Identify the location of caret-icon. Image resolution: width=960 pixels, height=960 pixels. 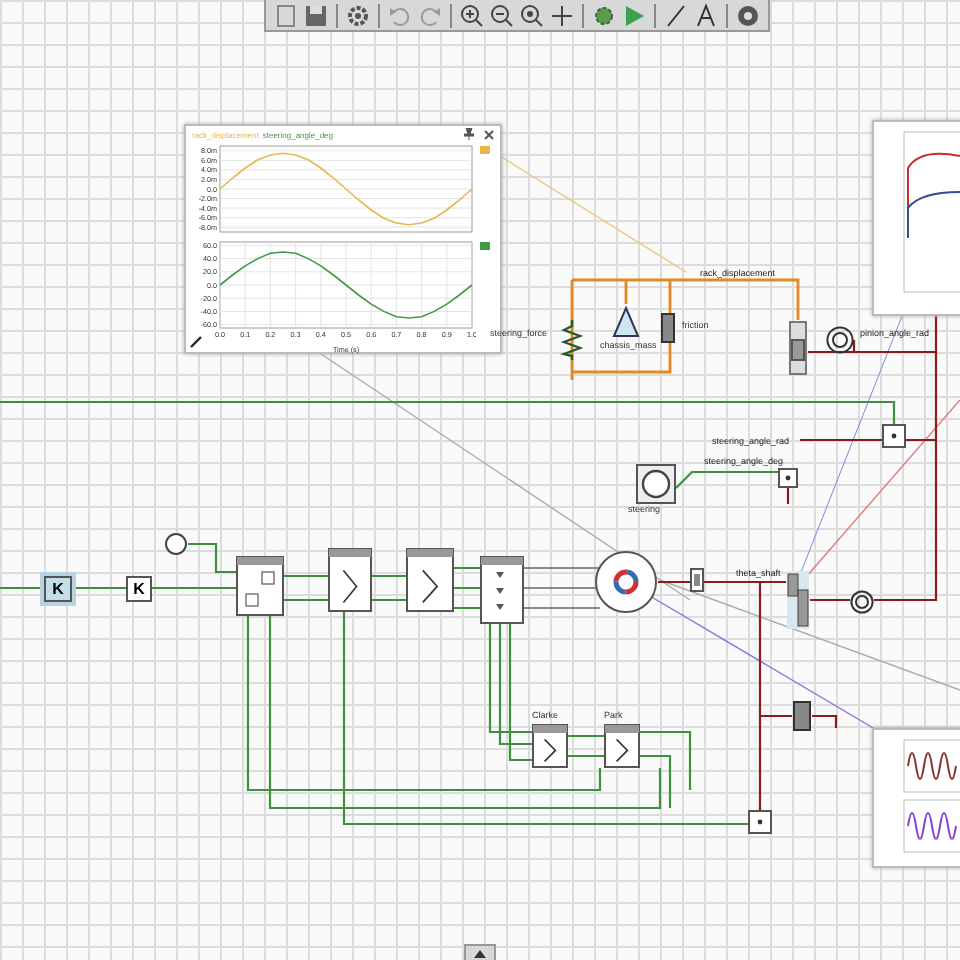
(480, 953).